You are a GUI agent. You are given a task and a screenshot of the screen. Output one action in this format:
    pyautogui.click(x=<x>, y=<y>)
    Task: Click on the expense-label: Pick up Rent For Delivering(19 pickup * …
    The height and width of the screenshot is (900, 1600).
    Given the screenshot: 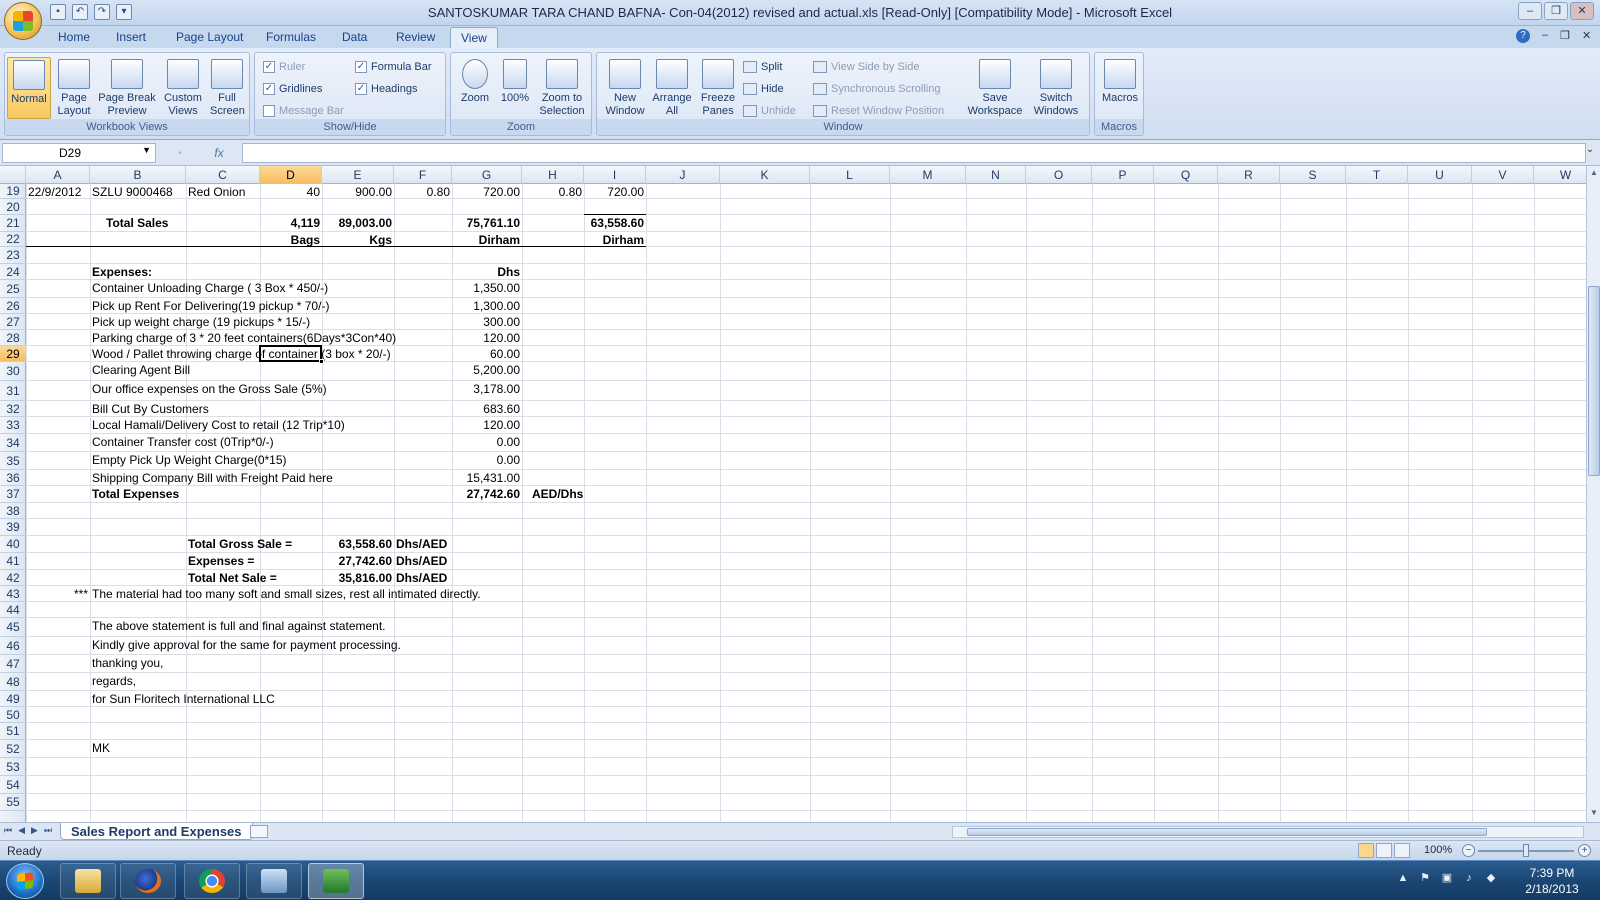 What is the action you would take?
    pyautogui.click(x=210, y=306)
    